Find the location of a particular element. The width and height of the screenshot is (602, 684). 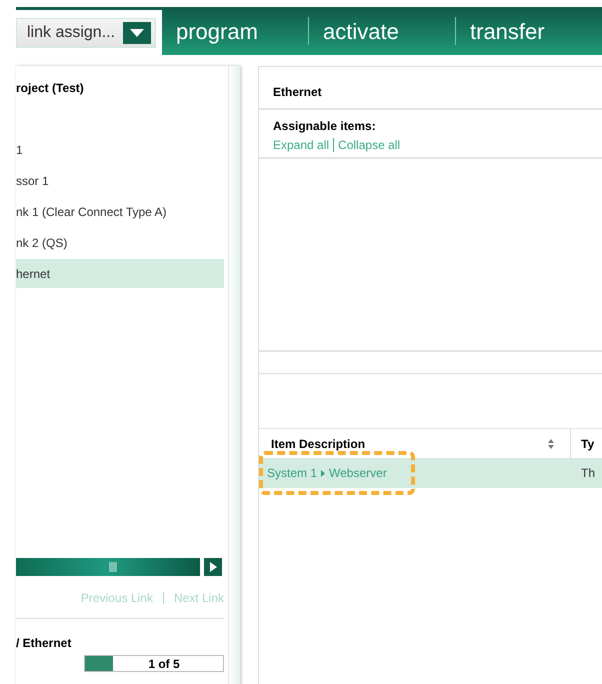

tree-item: 1 is located at coordinates (120, 149).